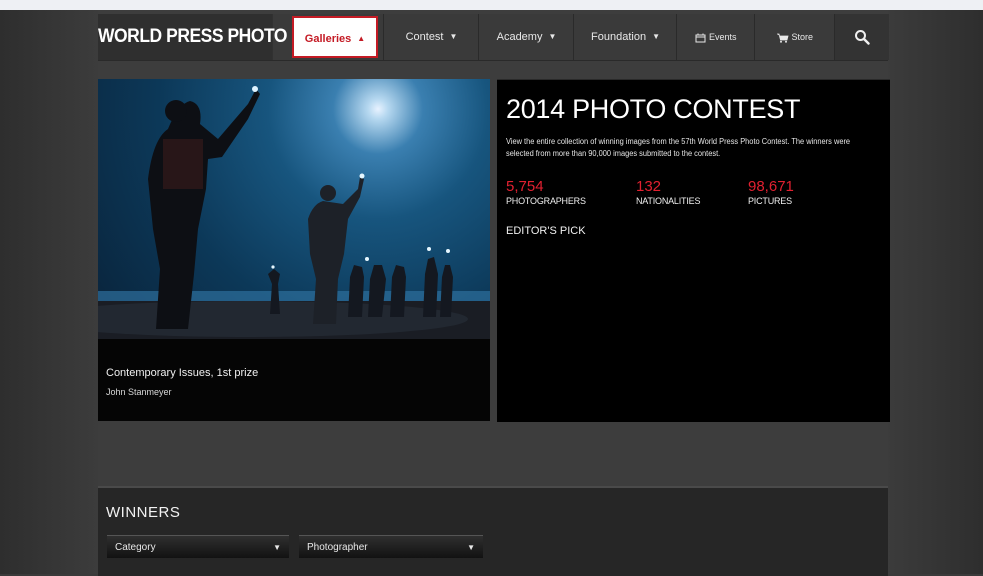 Image resolution: width=983 pixels, height=576 pixels. What do you see at coordinates (649, 186) in the screenshot?
I see `stat-value: 132` at bounding box center [649, 186].